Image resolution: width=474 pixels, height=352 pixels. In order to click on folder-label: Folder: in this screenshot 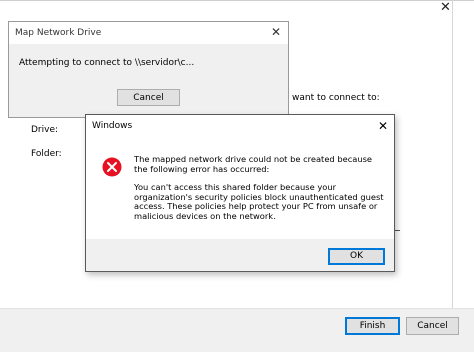, I will do `click(46, 154)`.